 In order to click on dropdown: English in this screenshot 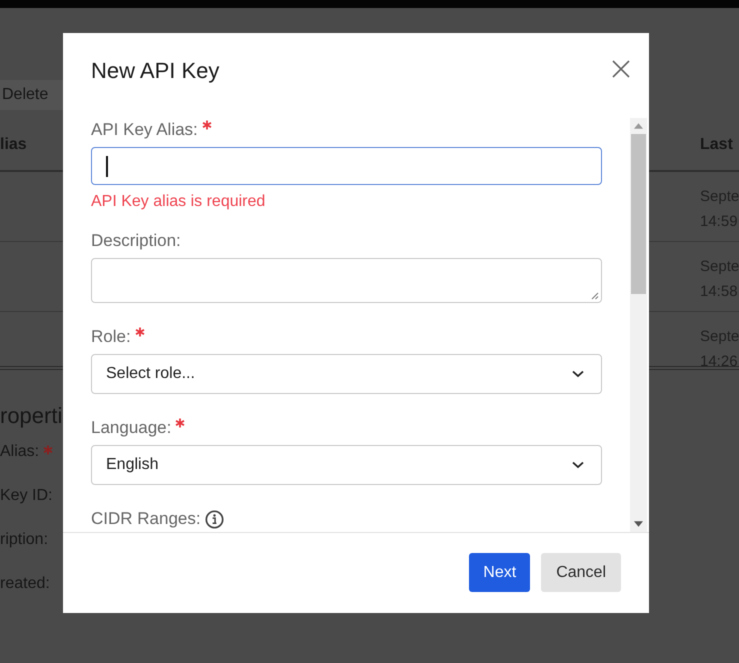, I will do `click(346, 465)`.